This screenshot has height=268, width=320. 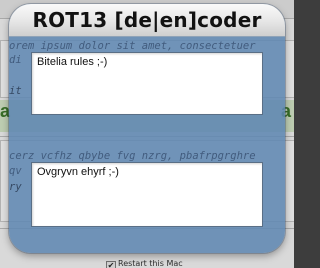 I want to click on widget-title: ROT13 [de|en]coder, so click(x=147, y=20).